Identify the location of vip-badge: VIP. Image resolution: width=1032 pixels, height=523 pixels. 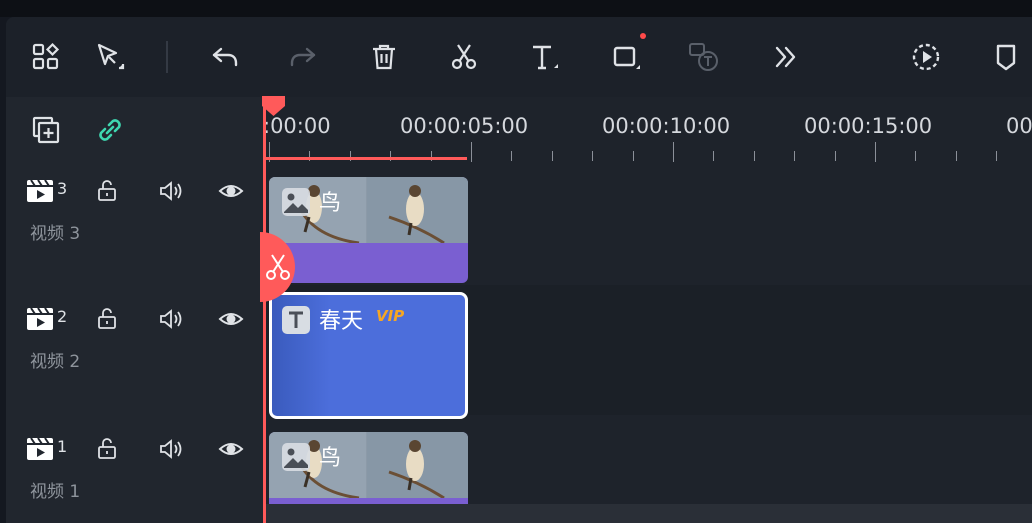
(390, 316).